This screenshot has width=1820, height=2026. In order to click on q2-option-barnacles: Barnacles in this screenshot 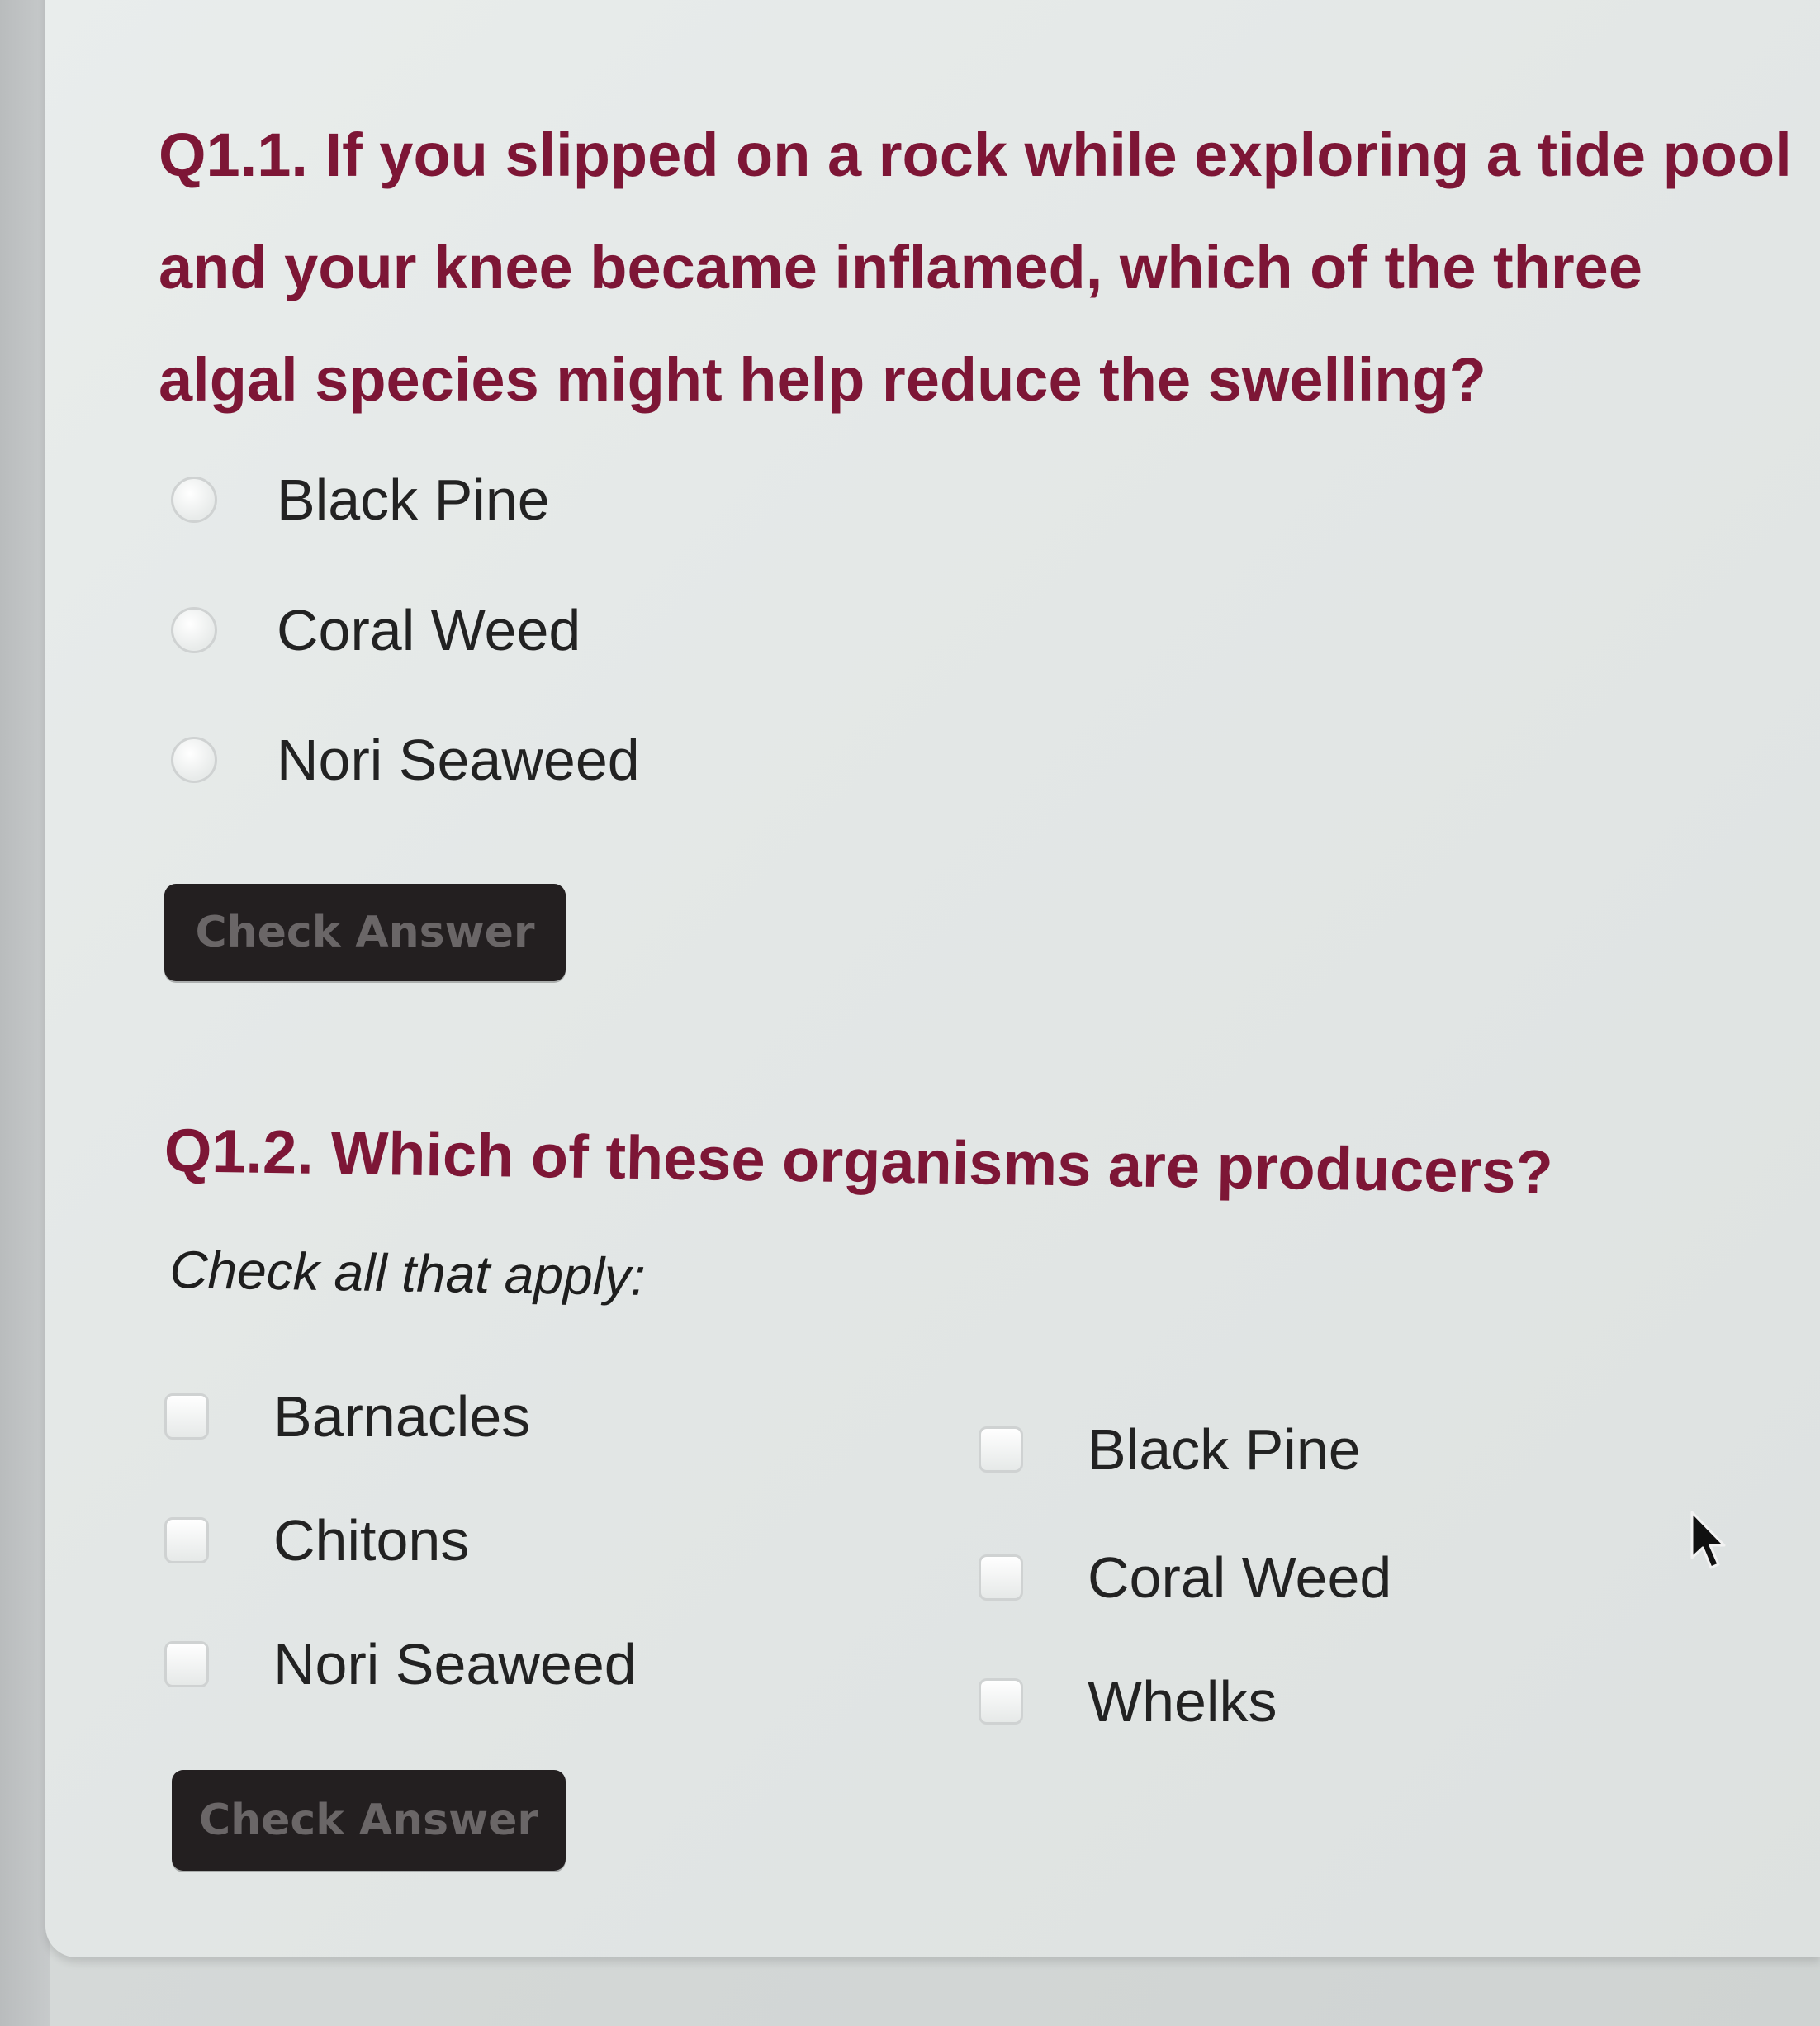, I will do `click(347, 1416)`.